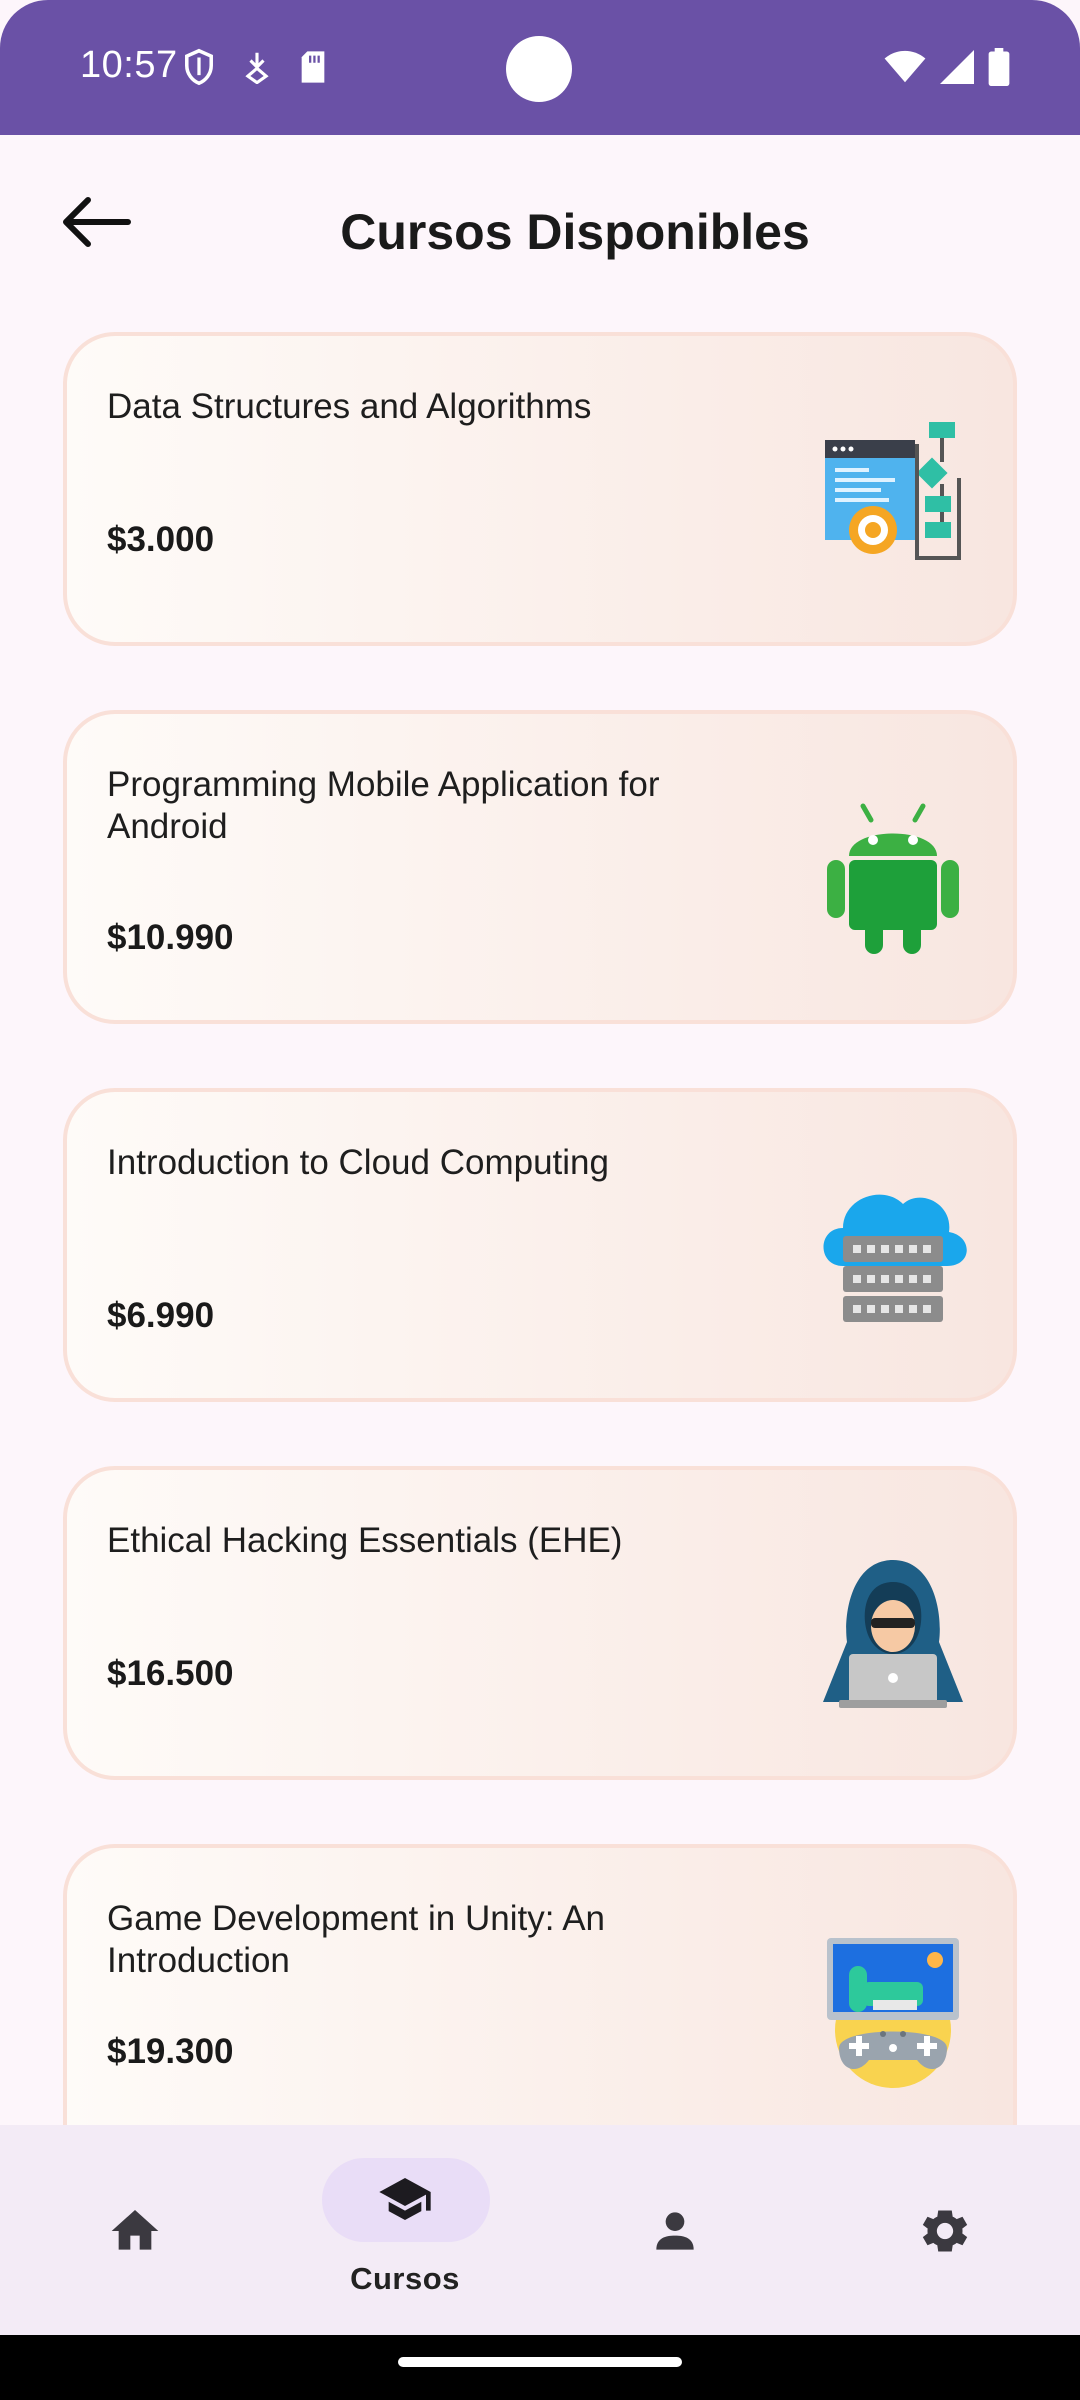 The image size is (1080, 2400). Describe the element at coordinates (161, 539) in the screenshot. I see `course-price: $3.000` at that location.